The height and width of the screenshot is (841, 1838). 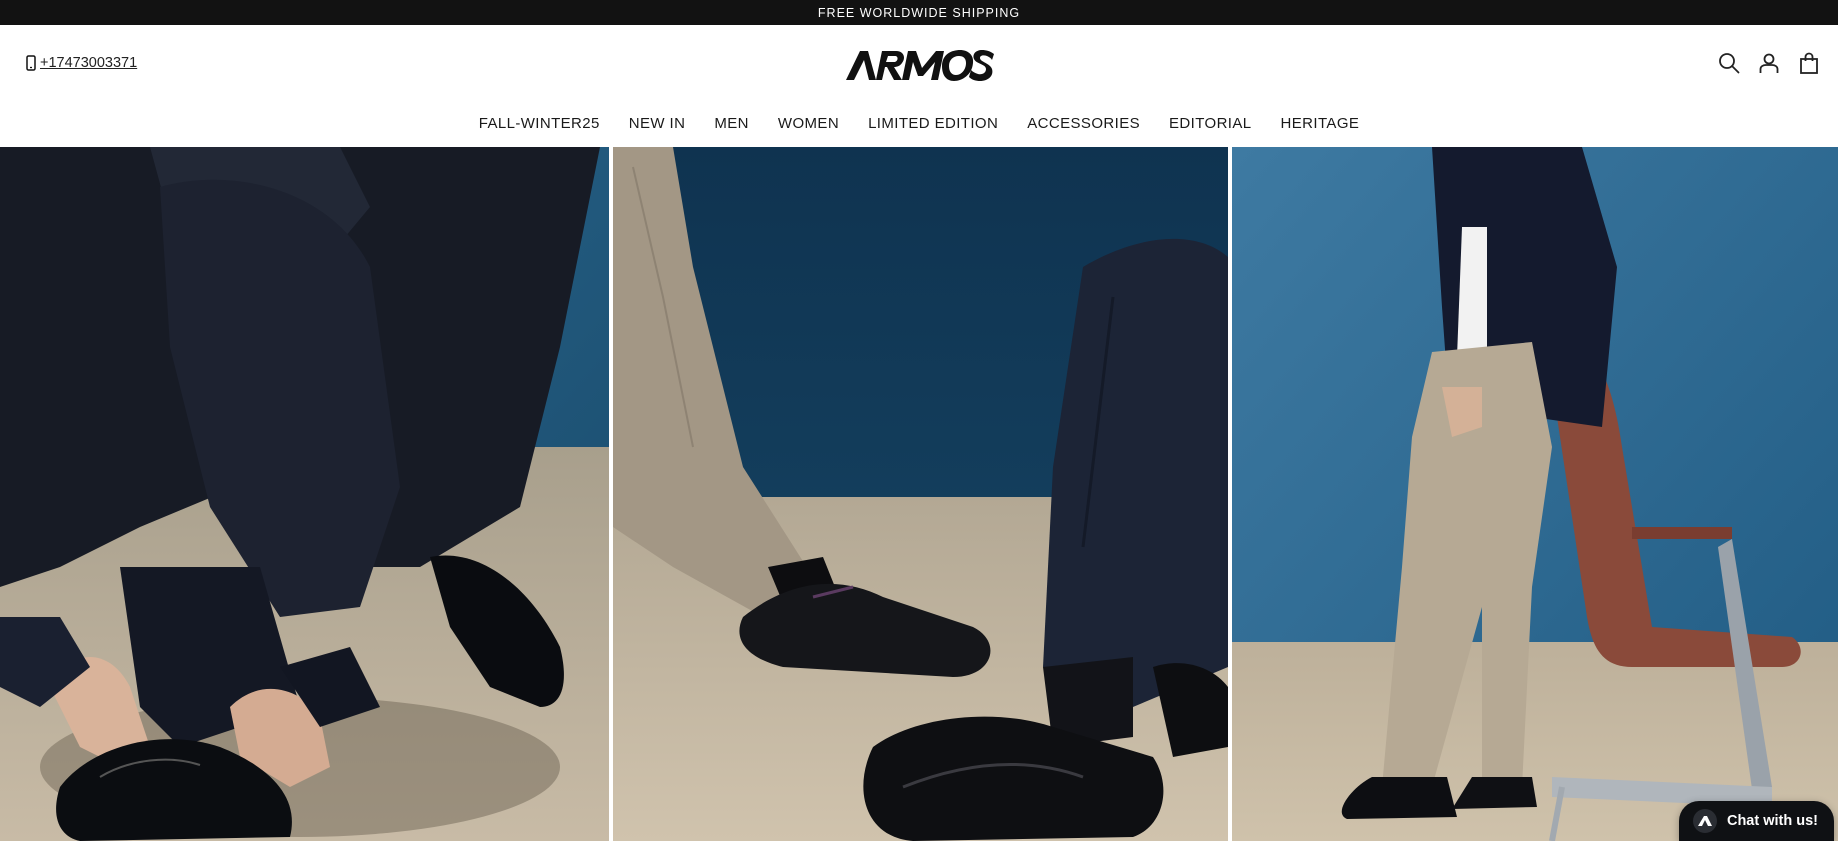 What do you see at coordinates (732, 124) in the screenshot?
I see `nav-item-men: MEN` at bounding box center [732, 124].